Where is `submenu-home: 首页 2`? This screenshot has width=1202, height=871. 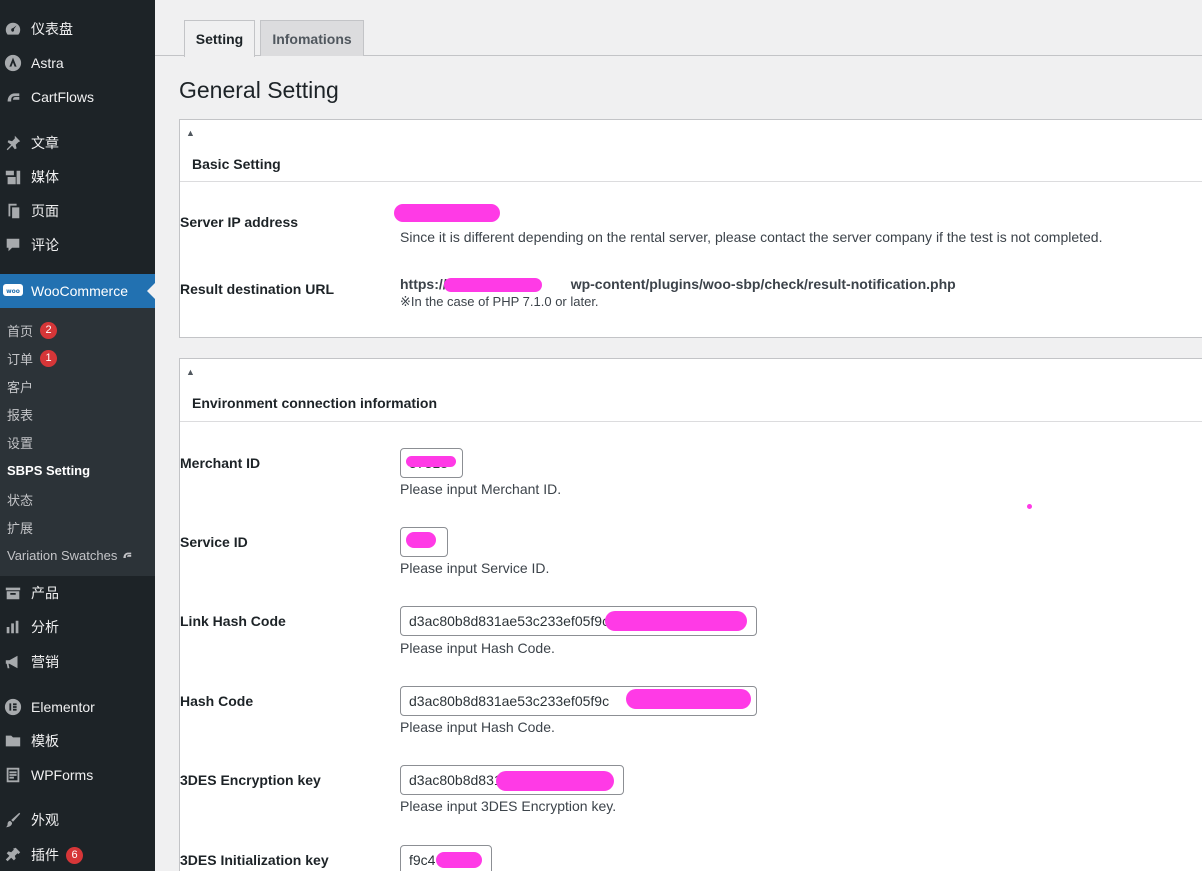
submenu-home: 首页 2 is located at coordinates (32, 330).